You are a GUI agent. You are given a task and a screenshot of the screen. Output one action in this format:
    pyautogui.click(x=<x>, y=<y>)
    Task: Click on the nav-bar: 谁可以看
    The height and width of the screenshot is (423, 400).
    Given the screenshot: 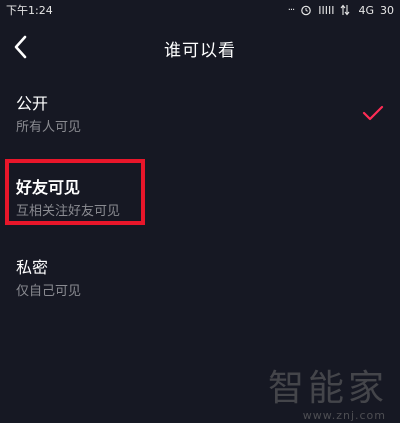 What is the action you would take?
    pyautogui.click(x=200, y=47)
    